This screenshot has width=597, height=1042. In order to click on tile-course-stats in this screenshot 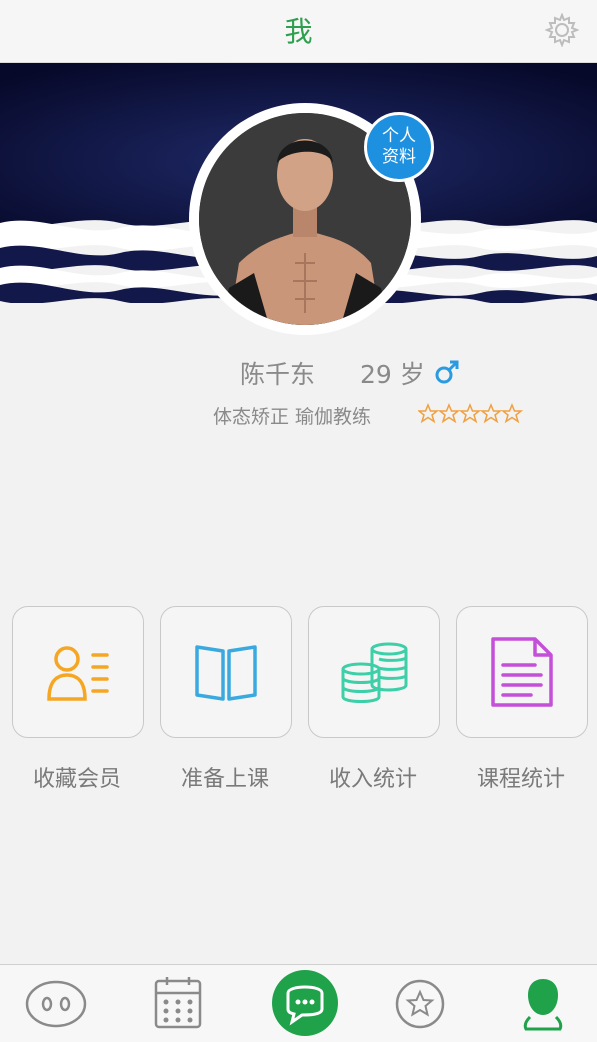, I will do `click(522, 672)`.